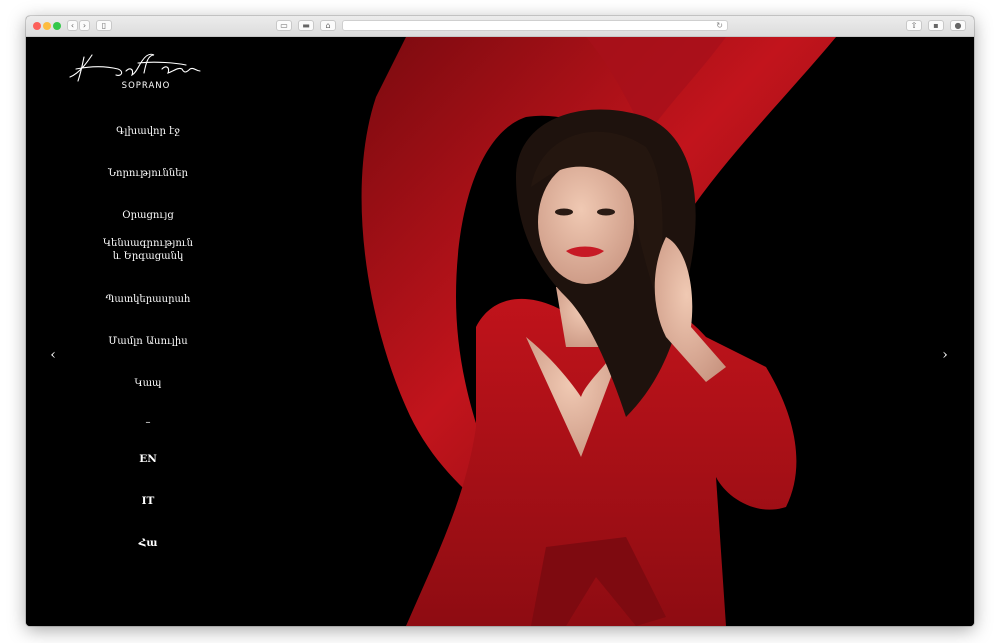 The height and width of the screenshot is (643, 1000). Describe the element at coordinates (146, 86) in the screenshot. I see `subtitle-soprano: SOPRANO` at that location.